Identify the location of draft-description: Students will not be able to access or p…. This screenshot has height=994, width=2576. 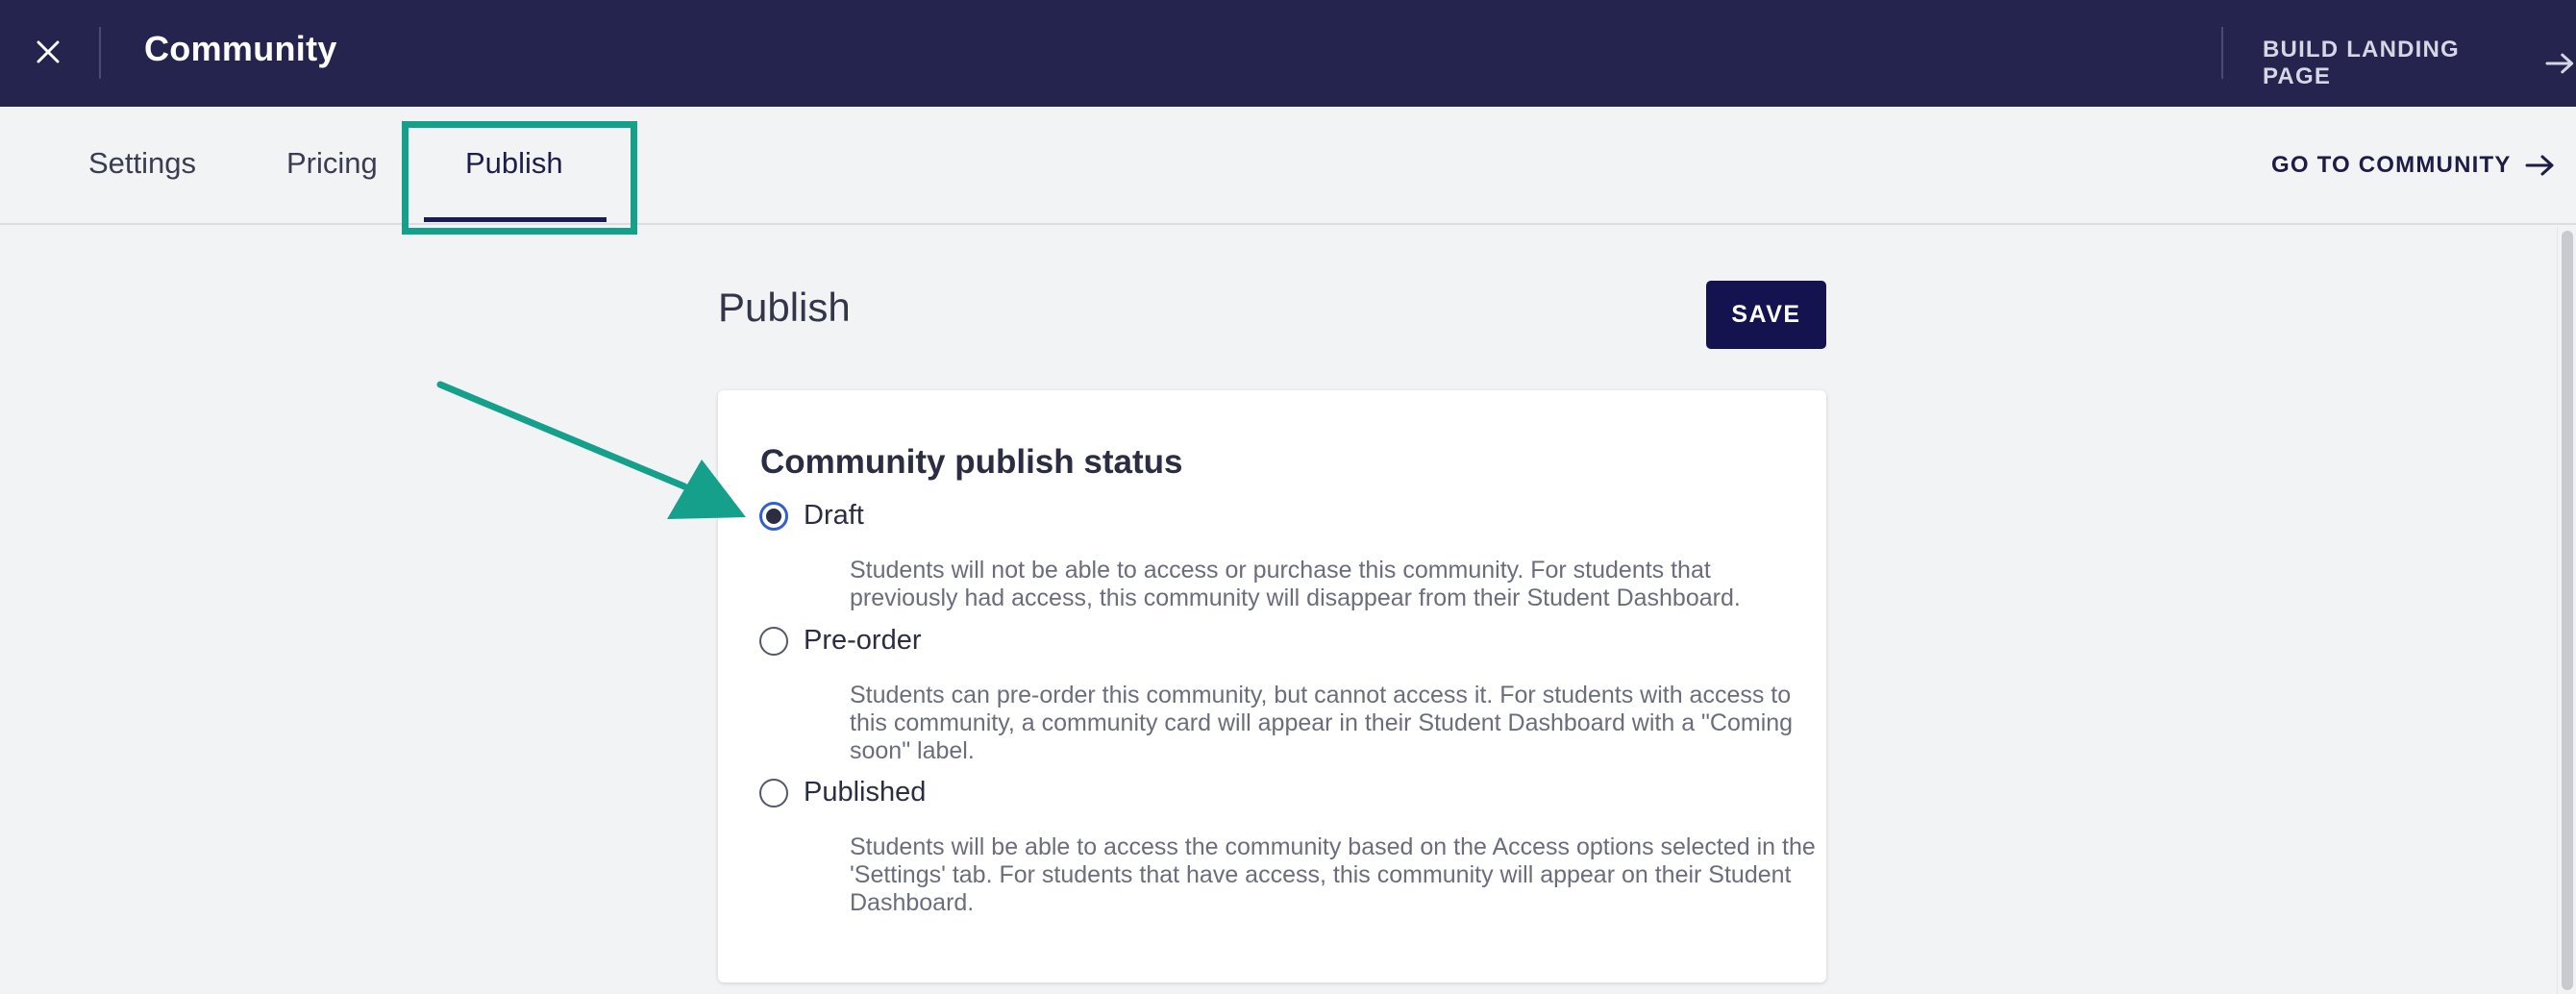
(1295, 584).